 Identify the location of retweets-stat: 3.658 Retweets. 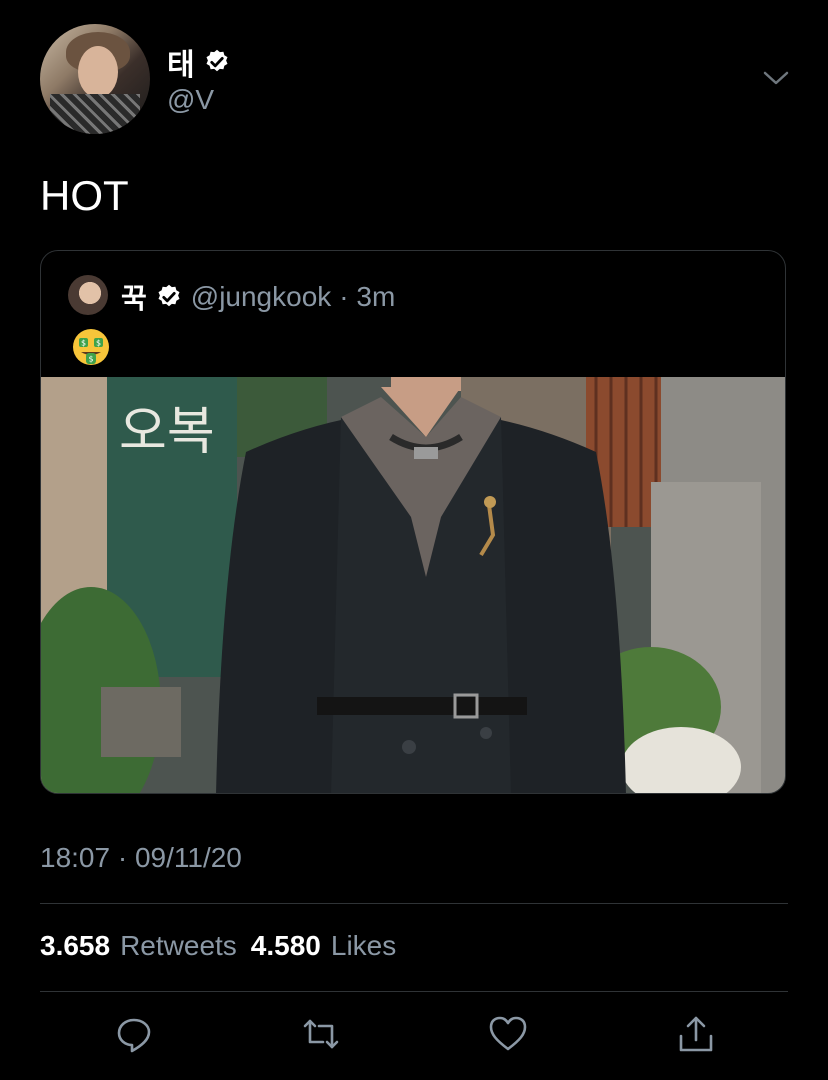
(138, 946).